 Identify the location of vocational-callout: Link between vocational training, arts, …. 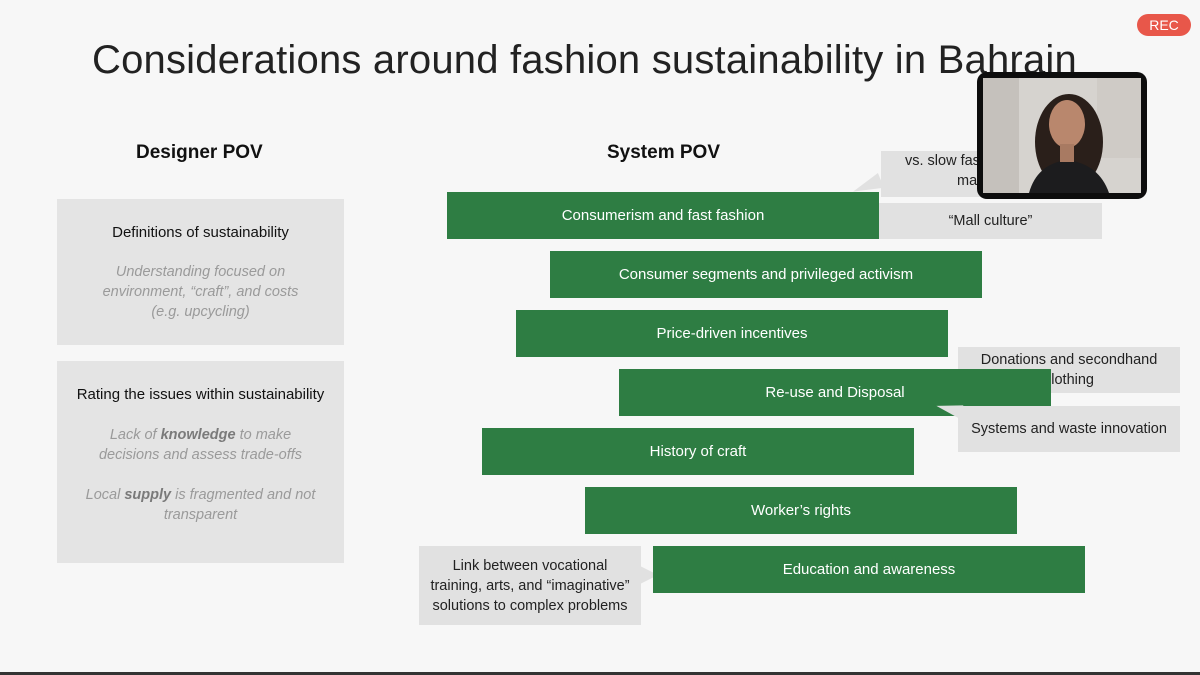
(530, 585).